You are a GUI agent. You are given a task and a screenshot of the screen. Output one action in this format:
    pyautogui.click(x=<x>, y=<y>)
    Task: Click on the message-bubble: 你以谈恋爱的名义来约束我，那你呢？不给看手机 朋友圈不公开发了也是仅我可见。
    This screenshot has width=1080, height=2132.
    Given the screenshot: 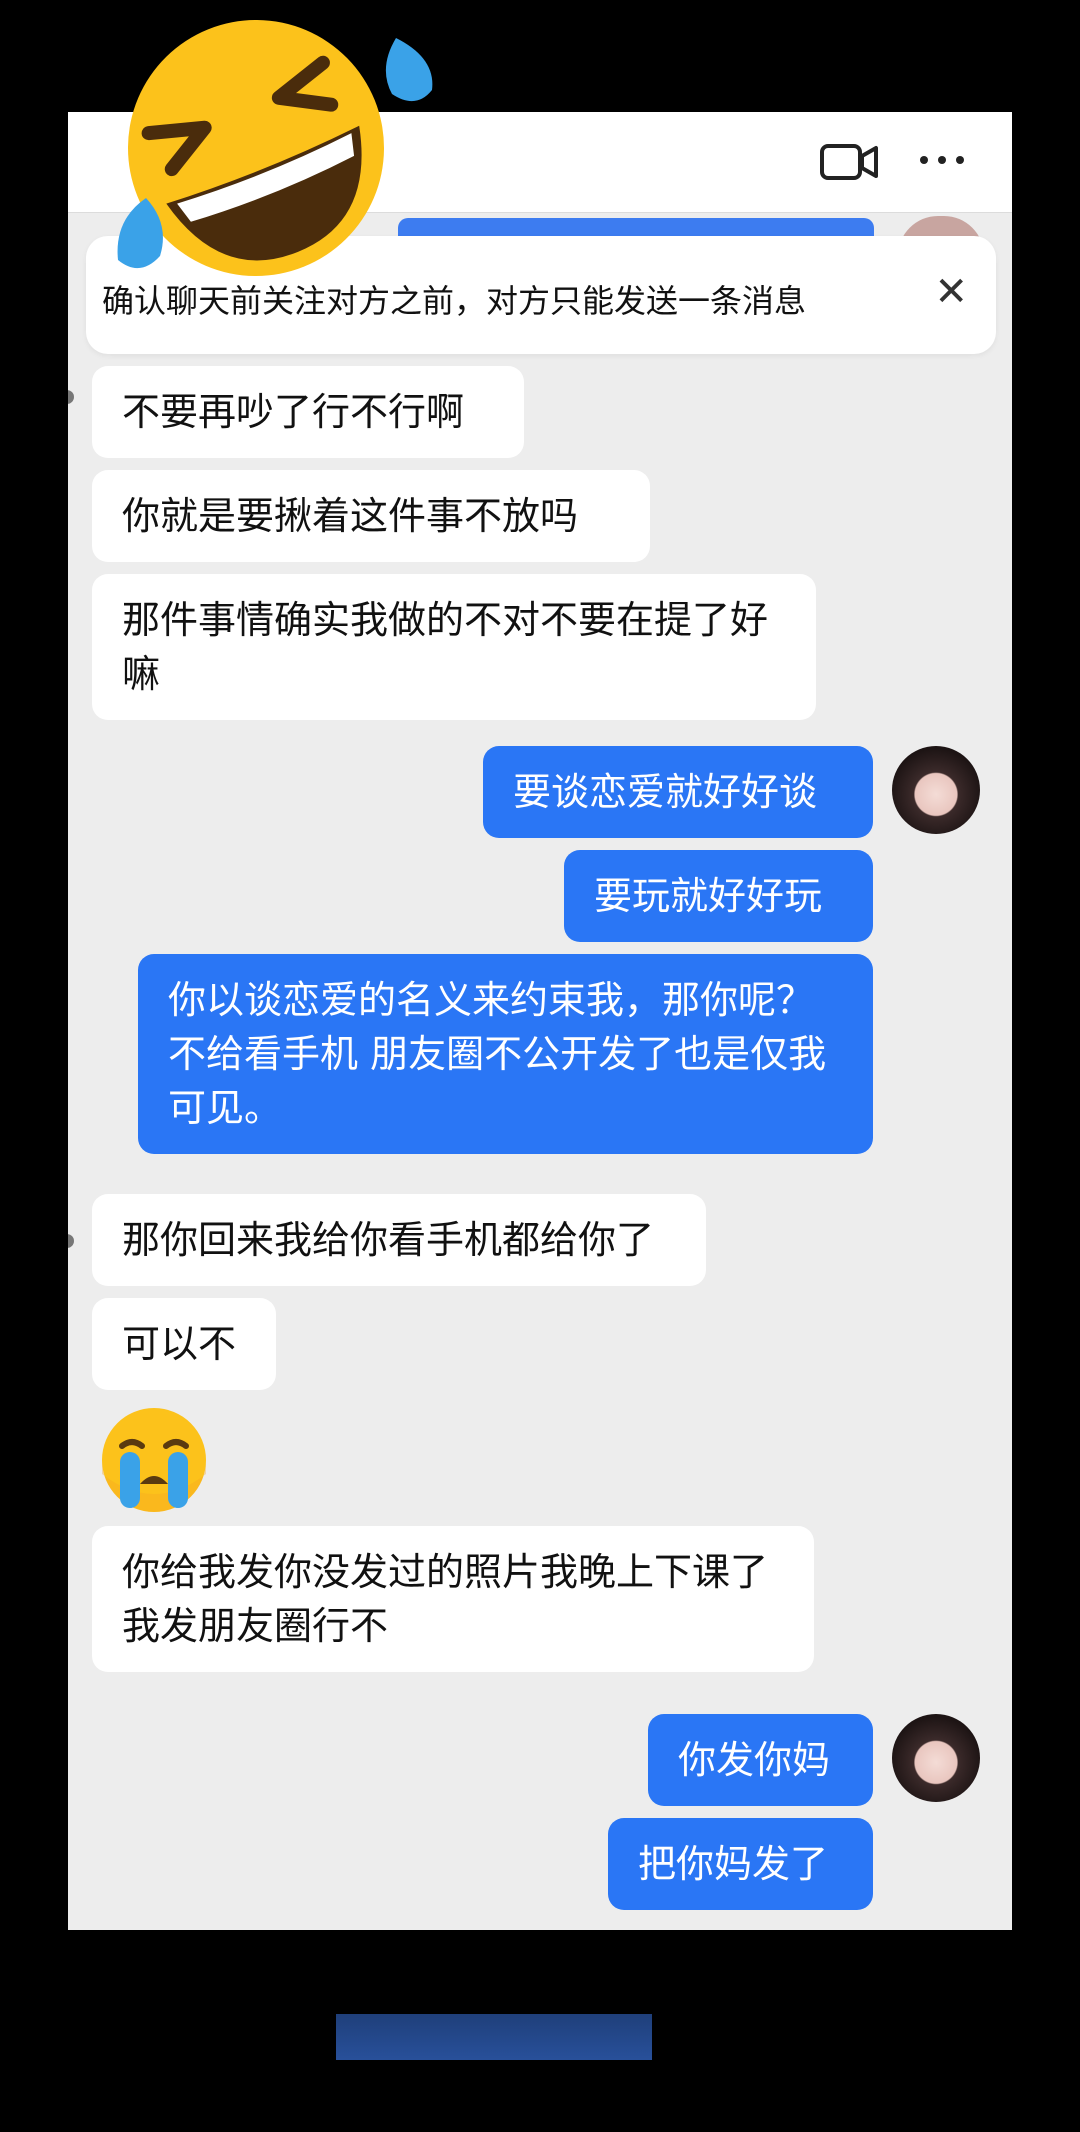 What is the action you would take?
    pyautogui.click(x=505, y=1054)
    